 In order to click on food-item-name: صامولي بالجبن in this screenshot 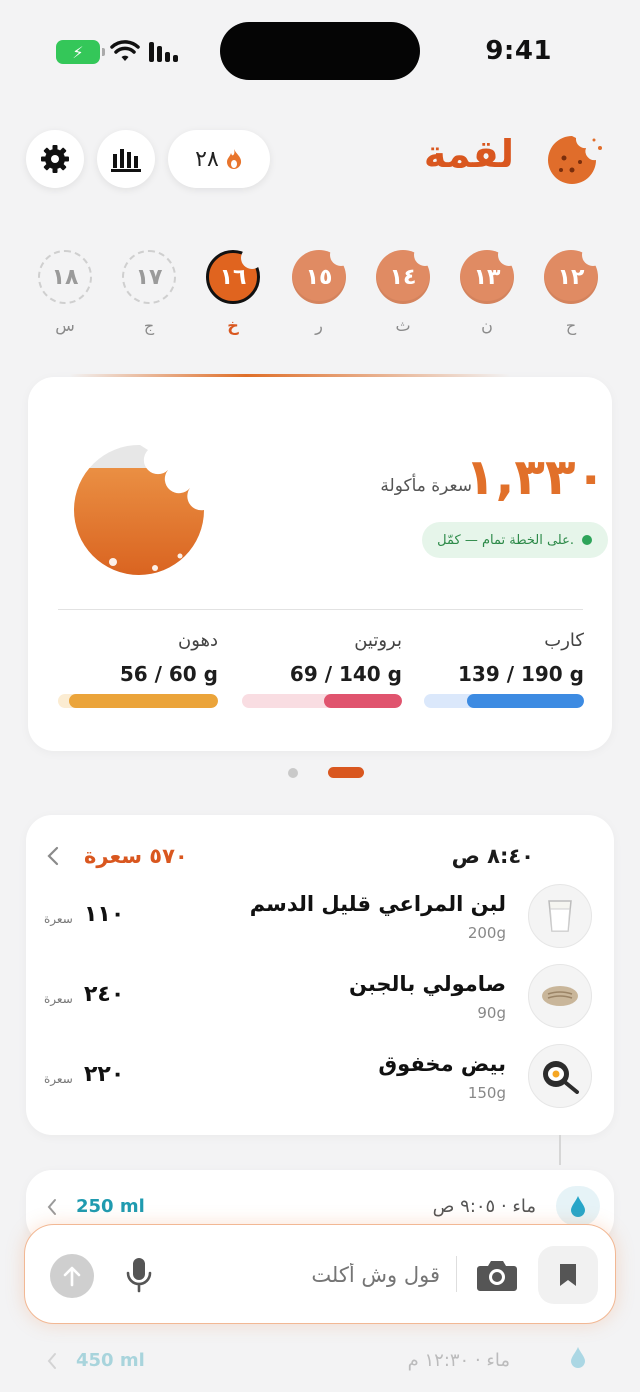, I will do `click(427, 984)`.